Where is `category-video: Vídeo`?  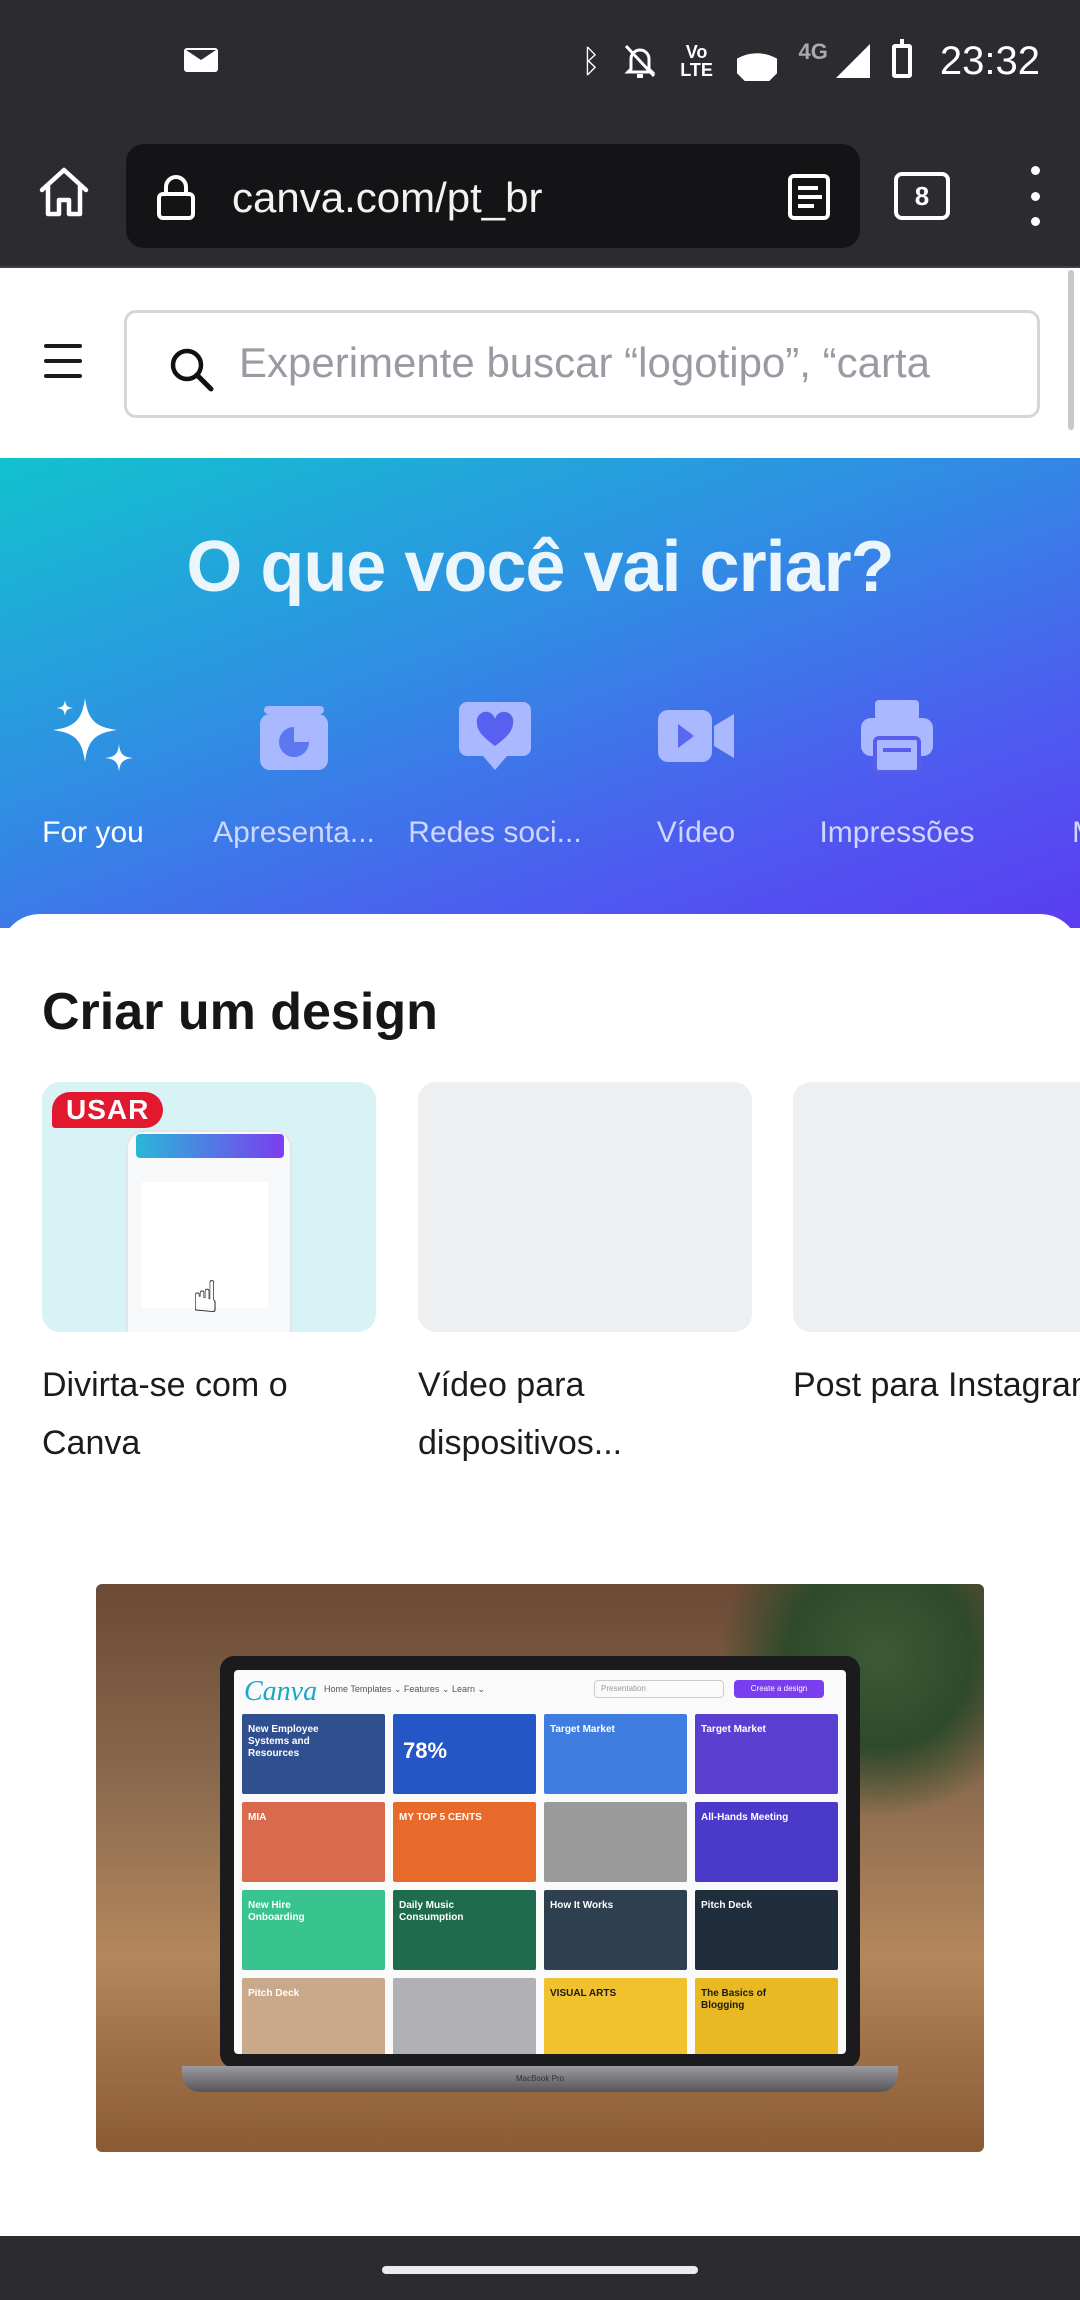
category-video: Vídeo is located at coordinates (696, 772).